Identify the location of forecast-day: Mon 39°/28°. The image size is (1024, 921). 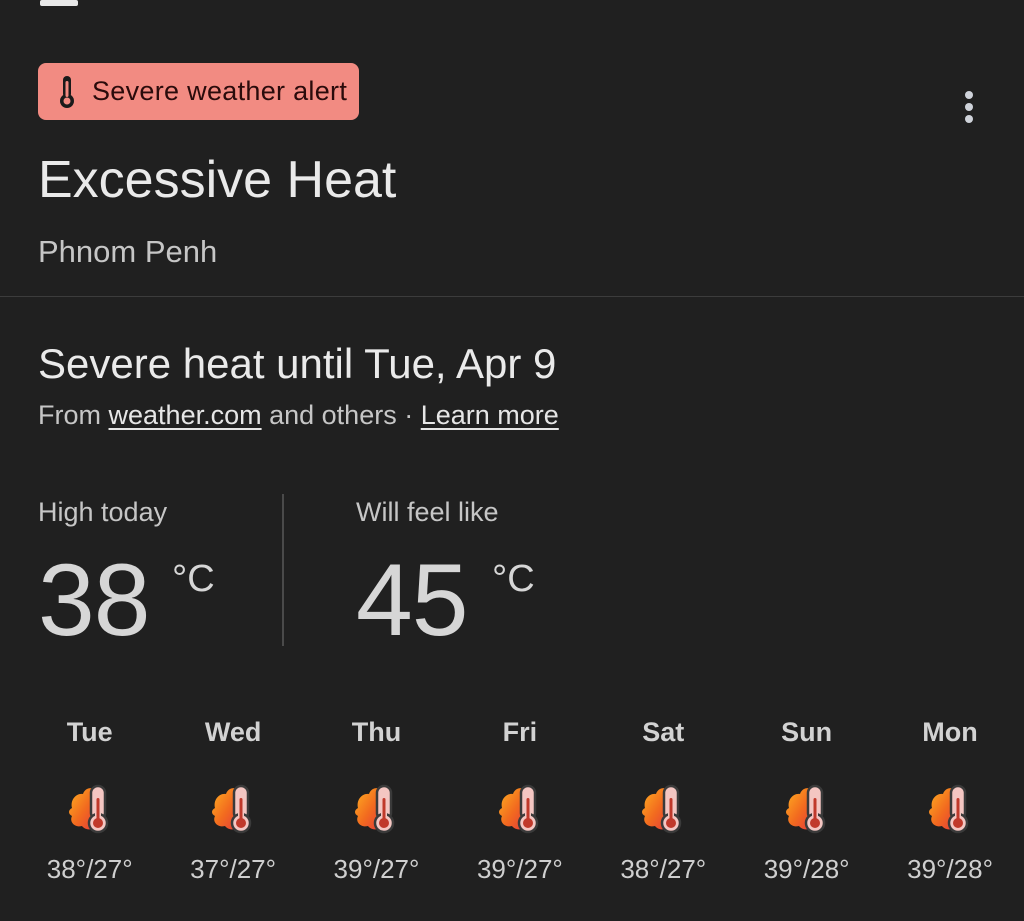
(949, 798).